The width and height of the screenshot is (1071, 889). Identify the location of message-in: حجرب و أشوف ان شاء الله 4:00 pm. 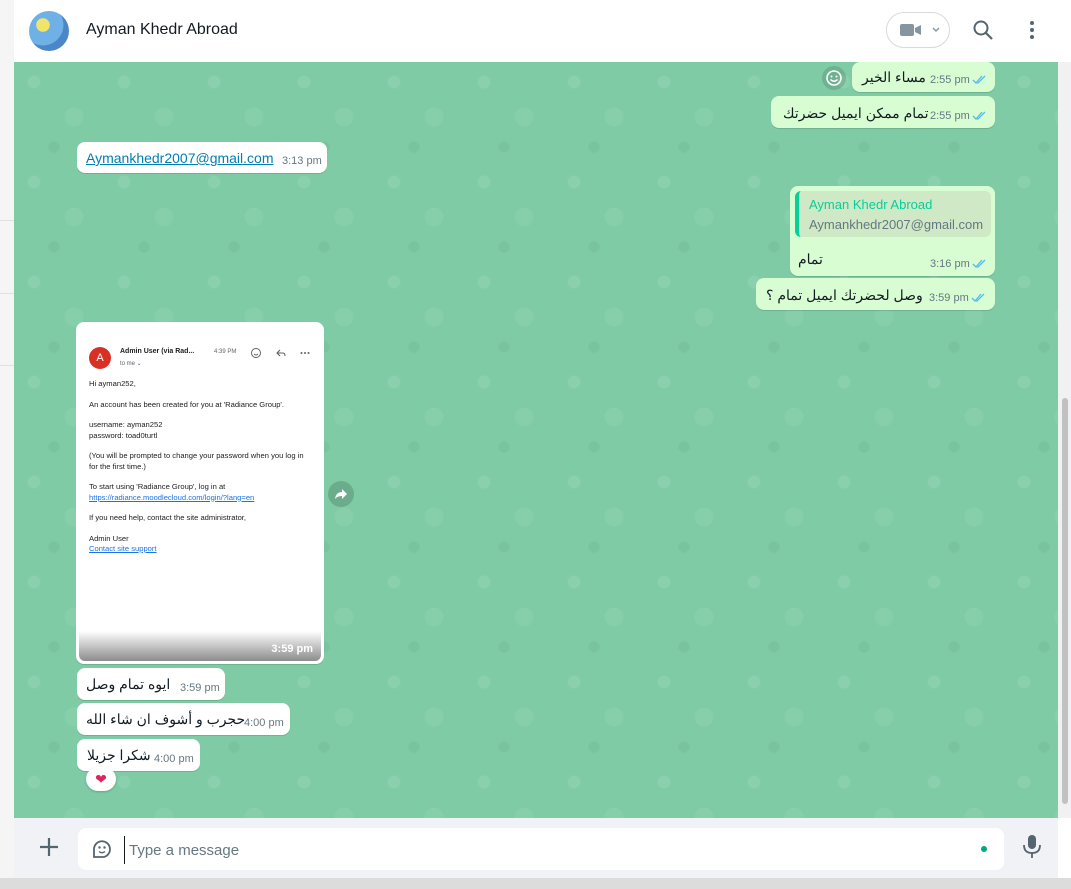
(183, 719).